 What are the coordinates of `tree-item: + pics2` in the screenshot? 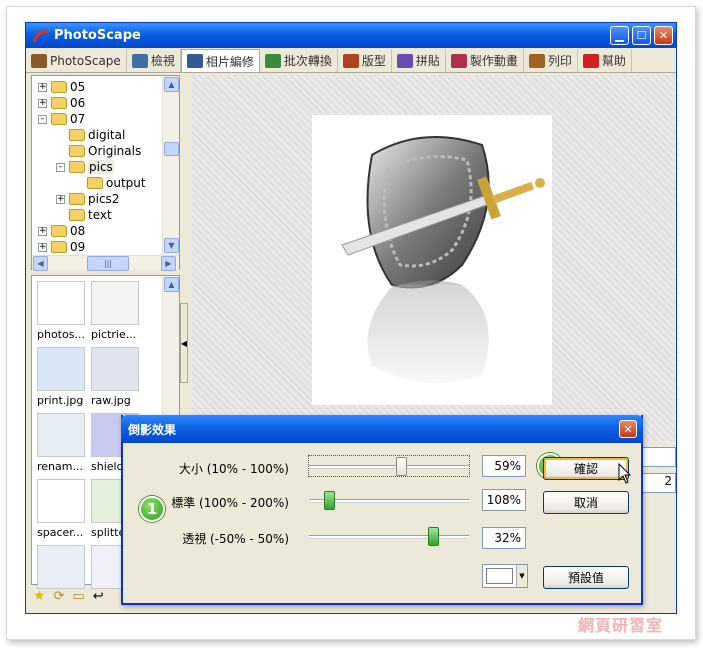 It's located at (87, 199).